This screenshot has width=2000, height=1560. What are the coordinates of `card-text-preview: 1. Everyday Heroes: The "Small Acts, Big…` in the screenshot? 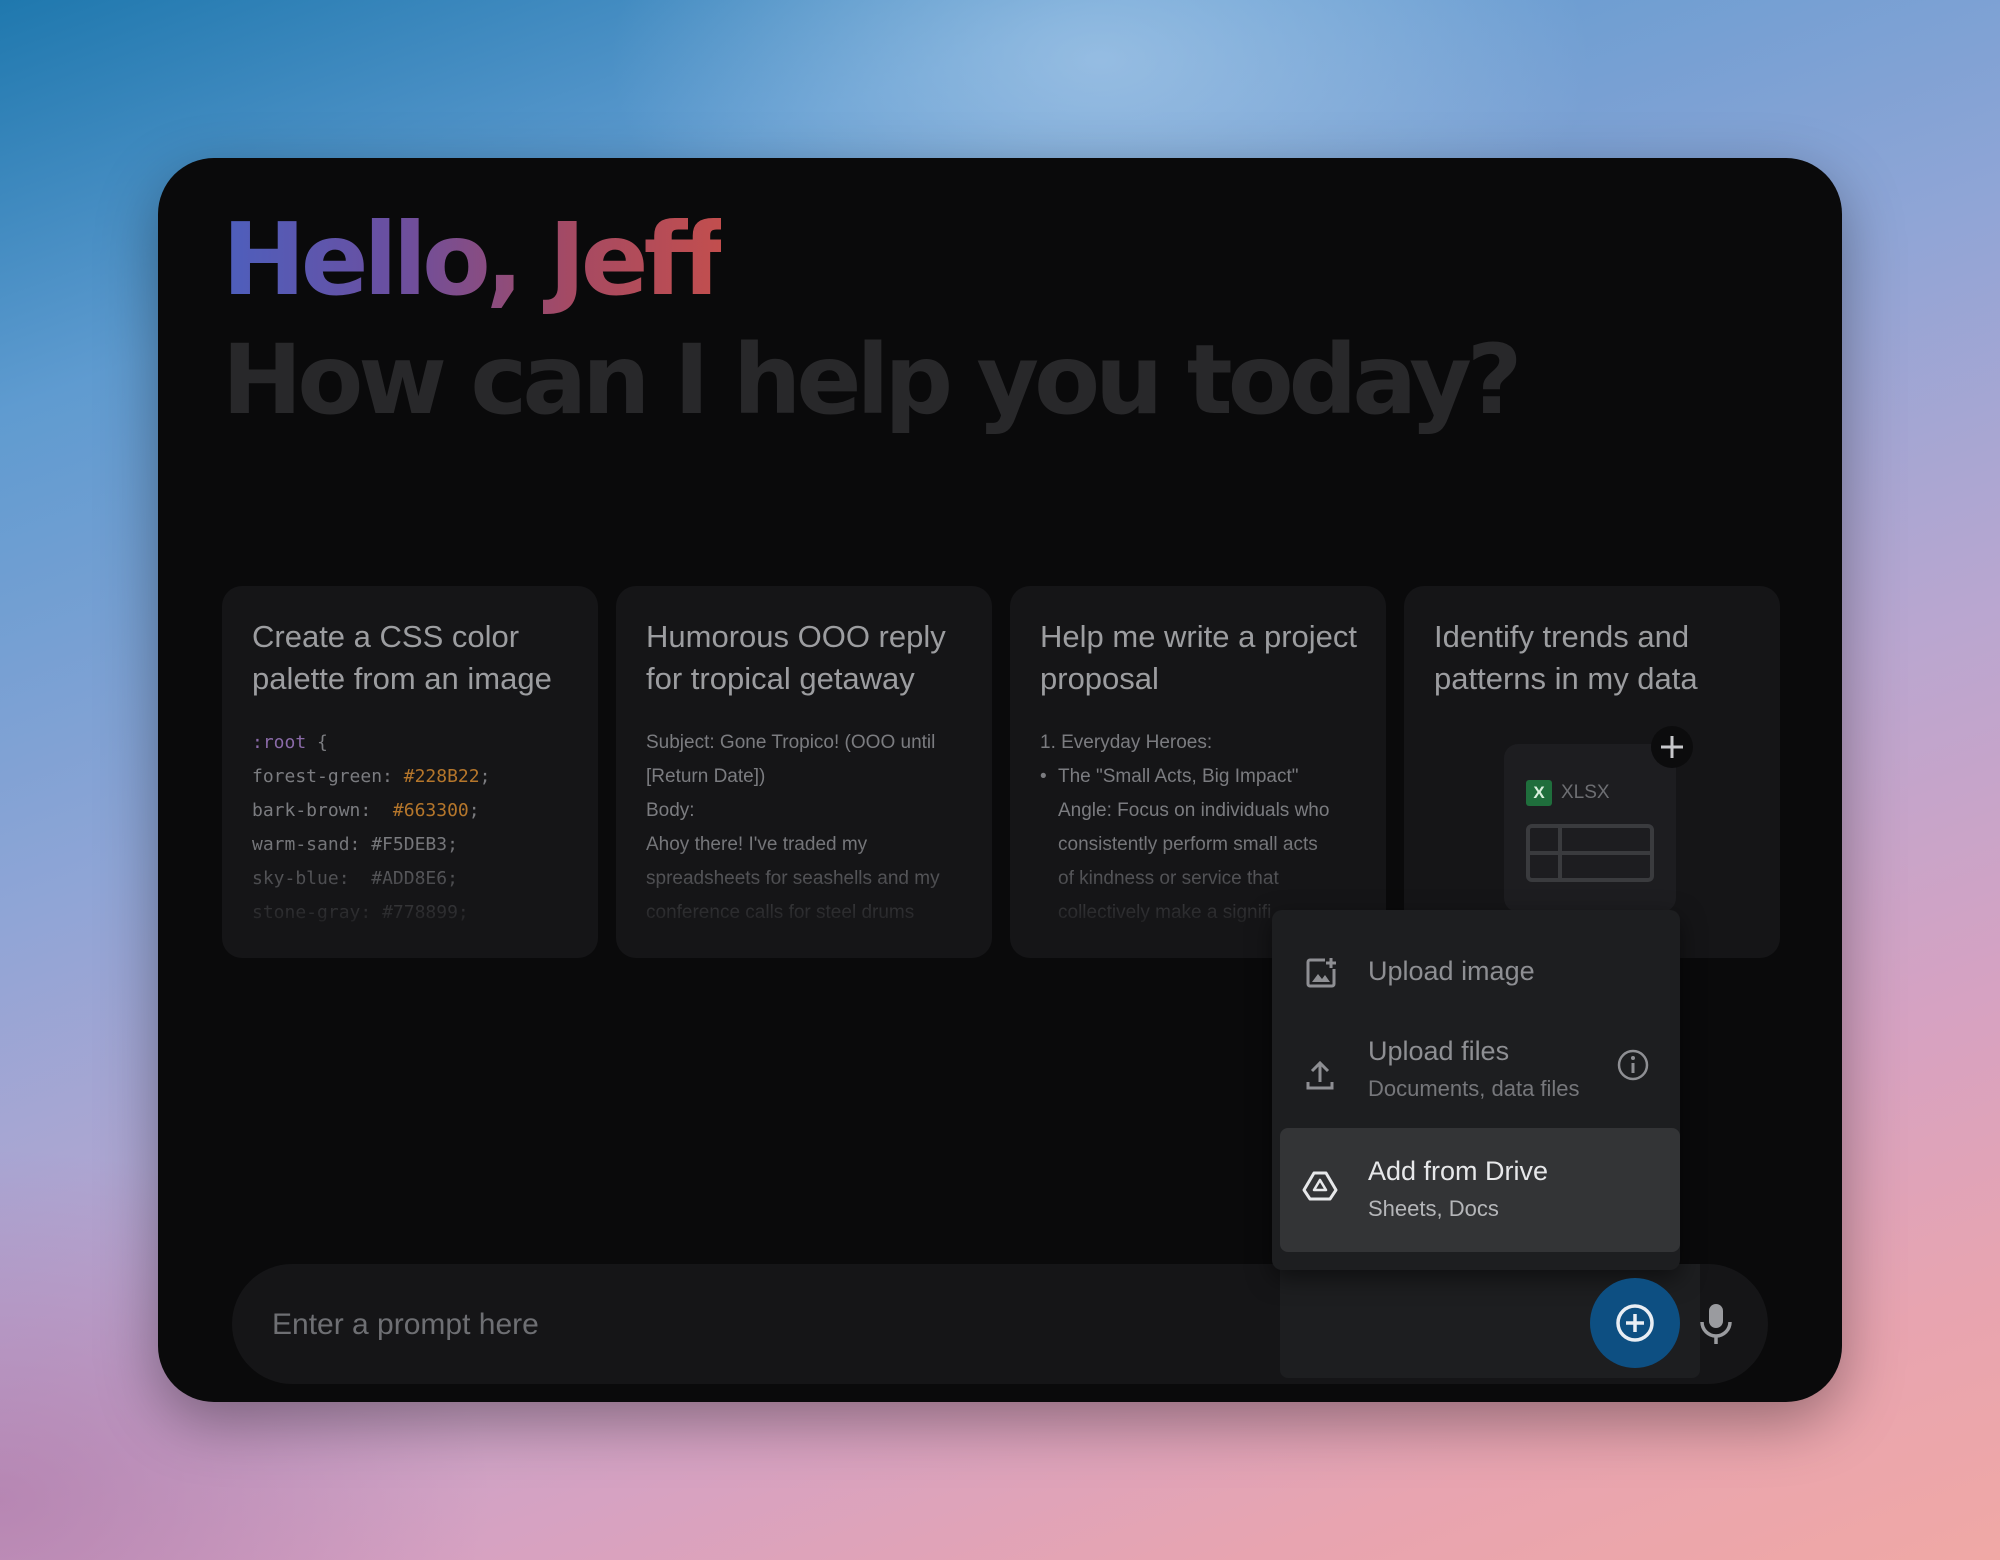 It's located at (1205, 828).